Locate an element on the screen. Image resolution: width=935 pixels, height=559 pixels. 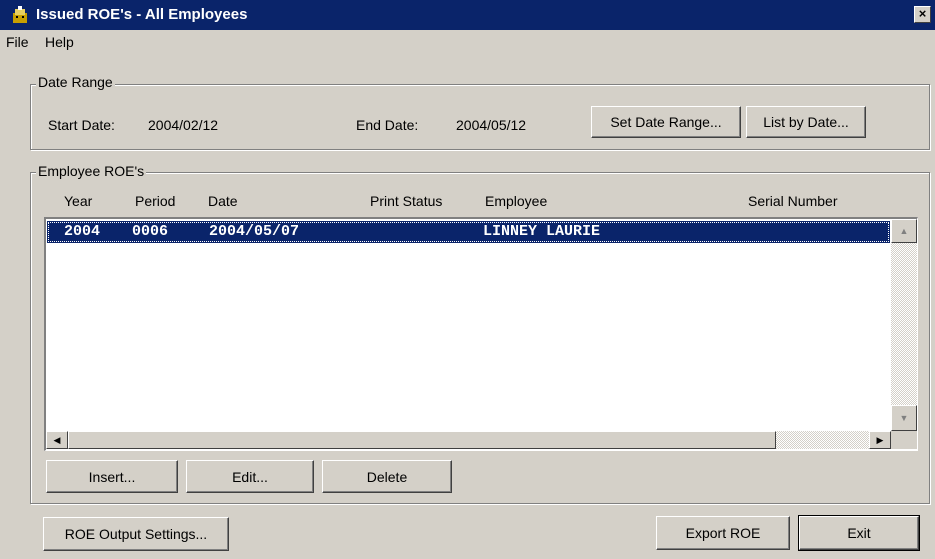
menu-file: File is located at coordinates (17, 42).